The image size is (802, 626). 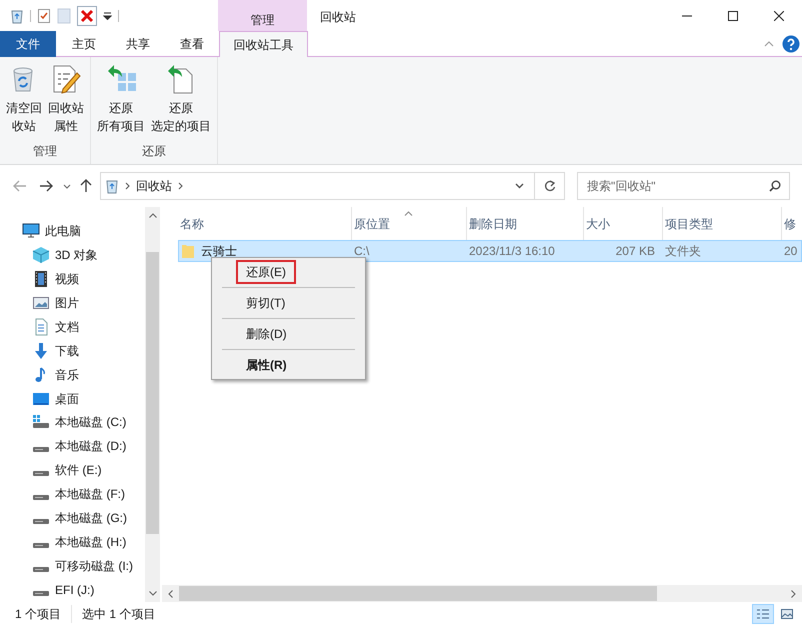 What do you see at coordinates (775, 186) in the screenshot?
I see `search-icon` at bounding box center [775, 186].